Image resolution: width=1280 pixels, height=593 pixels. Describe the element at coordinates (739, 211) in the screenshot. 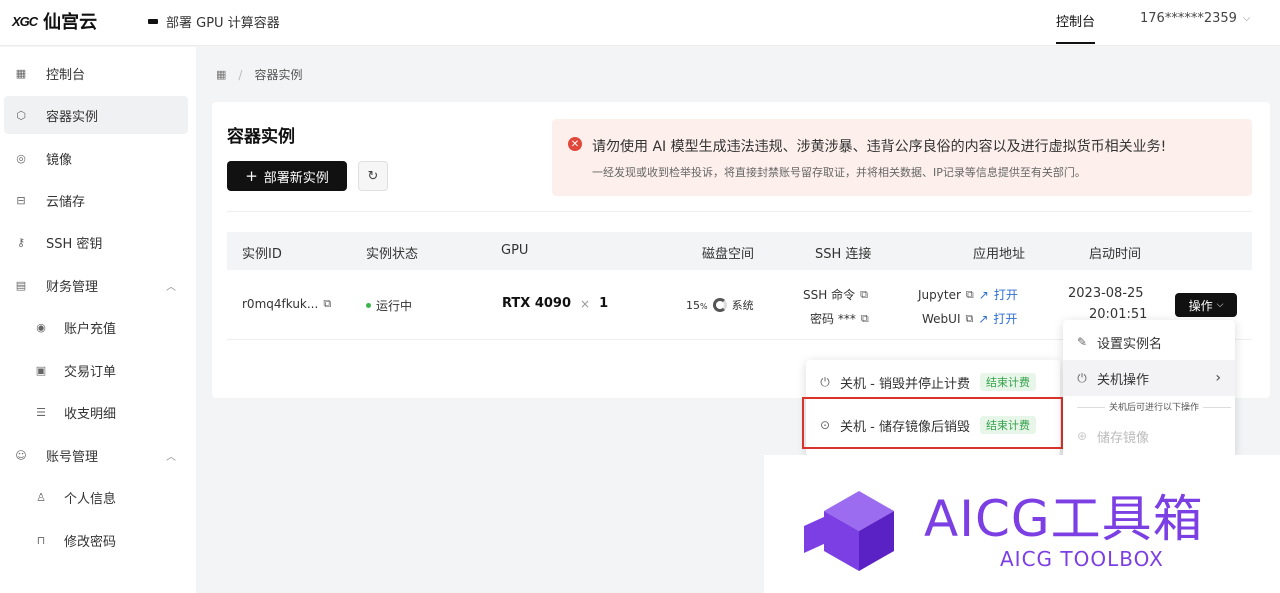

I see `divider` at that location.